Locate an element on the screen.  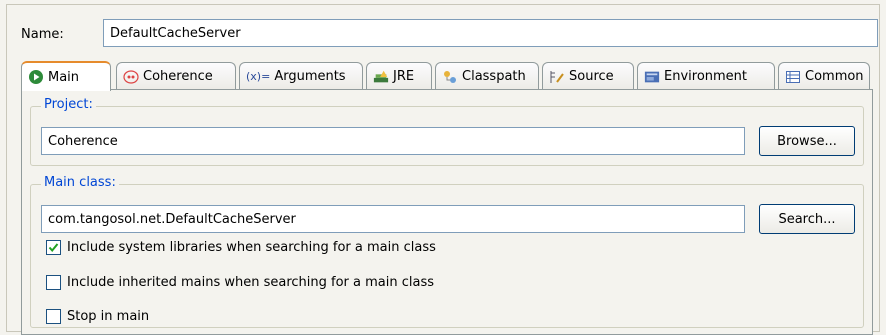
jre-icon is located at coordinates (381, 77).